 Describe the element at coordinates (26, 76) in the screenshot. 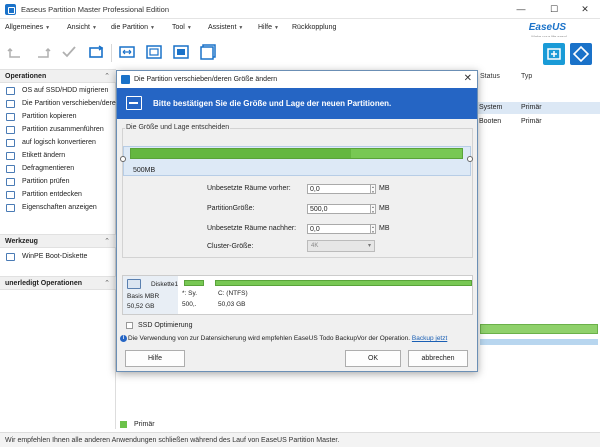

I see `operations-title: Operationen` at that location.